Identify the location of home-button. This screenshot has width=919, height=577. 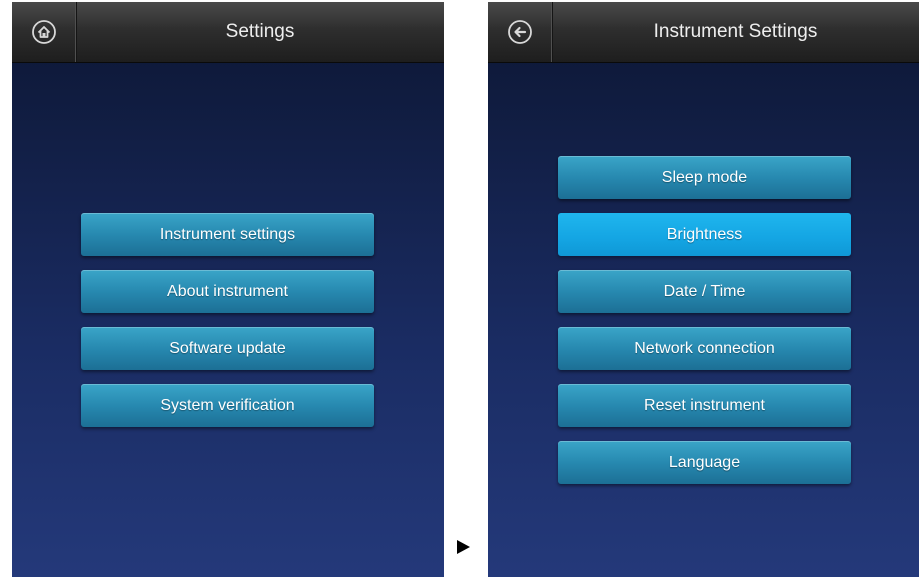
(44, 32).